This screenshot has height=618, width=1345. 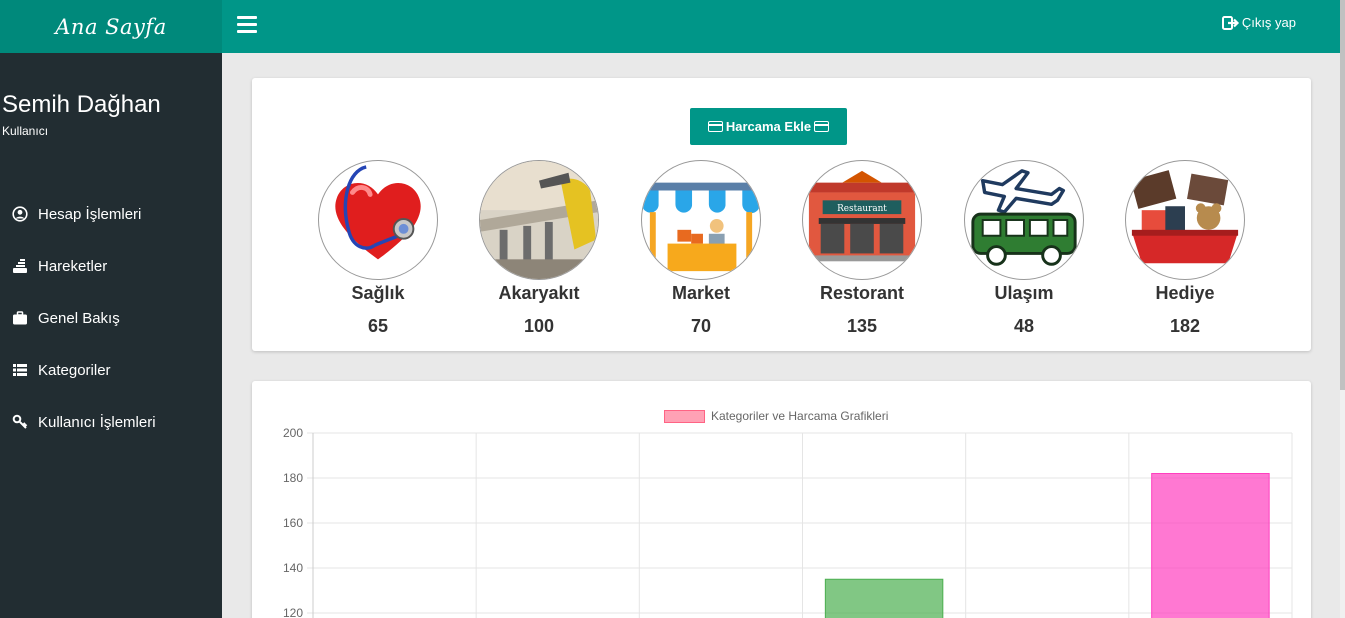 What do you see at coordinates (74, 370) in the screenshot?
I see `sidebar-item-label: Kategoriler` at bounding box center [74, 370].